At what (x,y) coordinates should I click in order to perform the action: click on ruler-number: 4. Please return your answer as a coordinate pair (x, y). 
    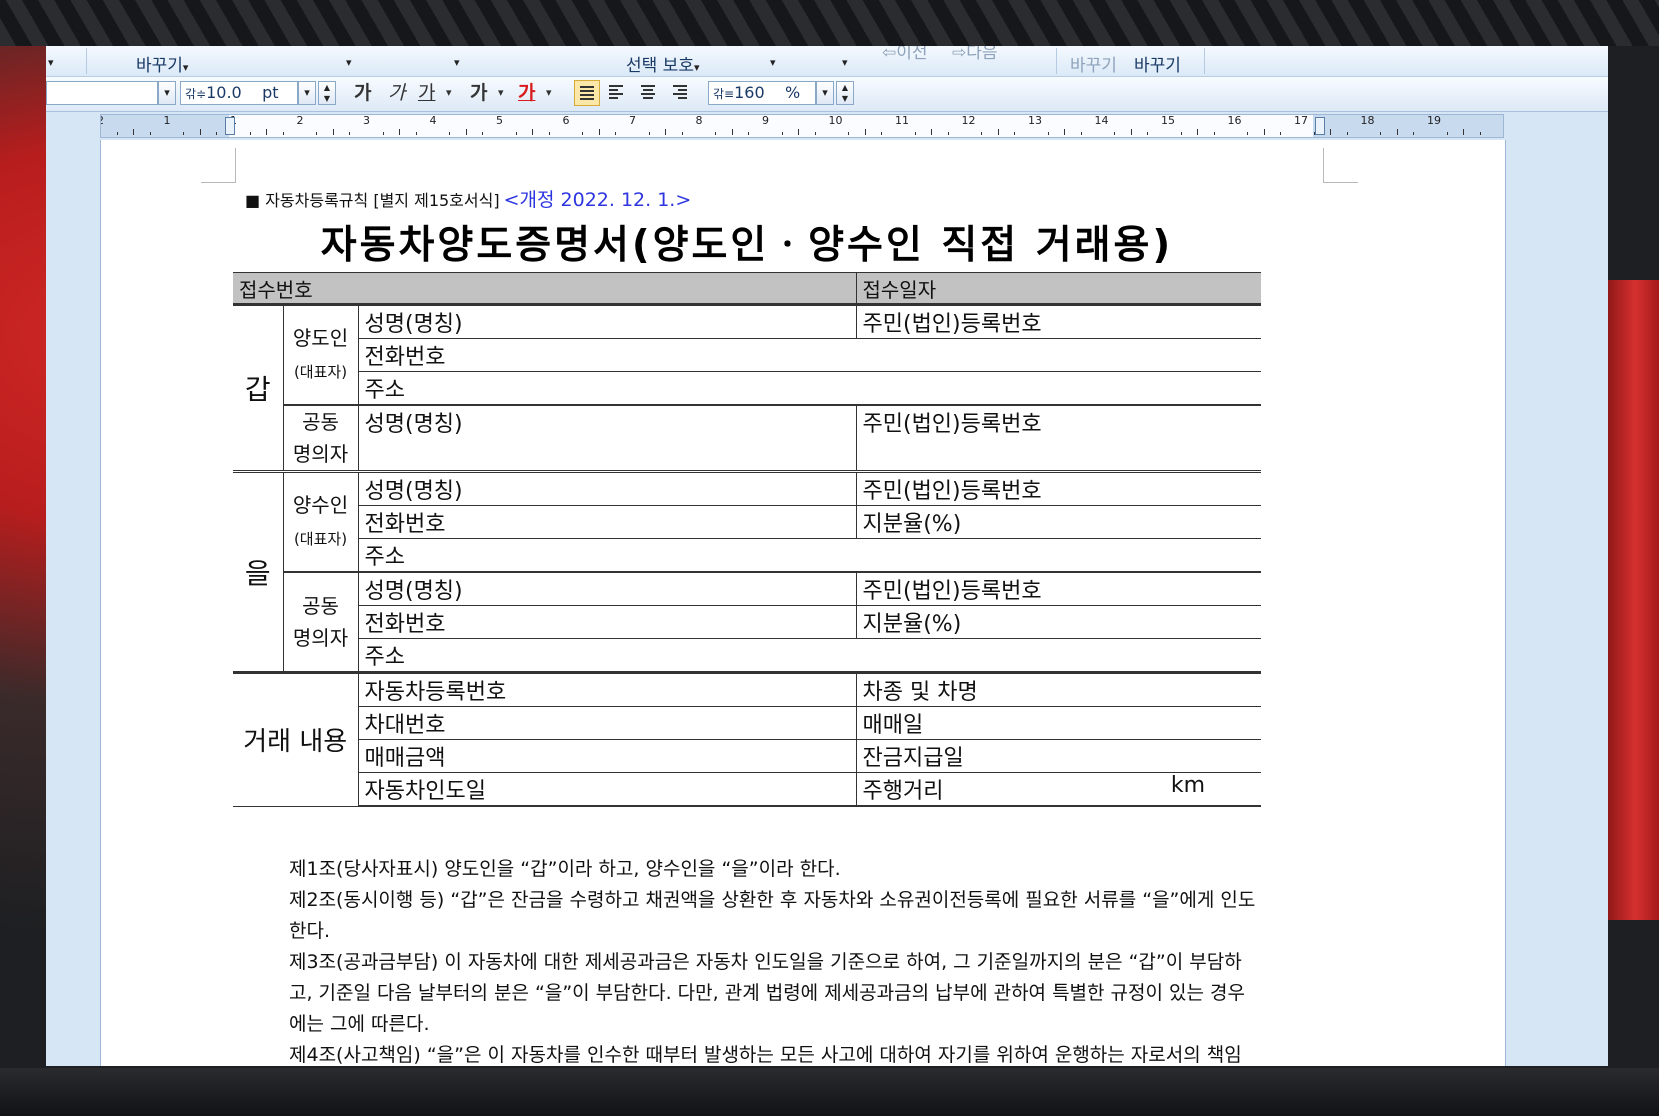
    Looking at the image, I should click on (433, 120).